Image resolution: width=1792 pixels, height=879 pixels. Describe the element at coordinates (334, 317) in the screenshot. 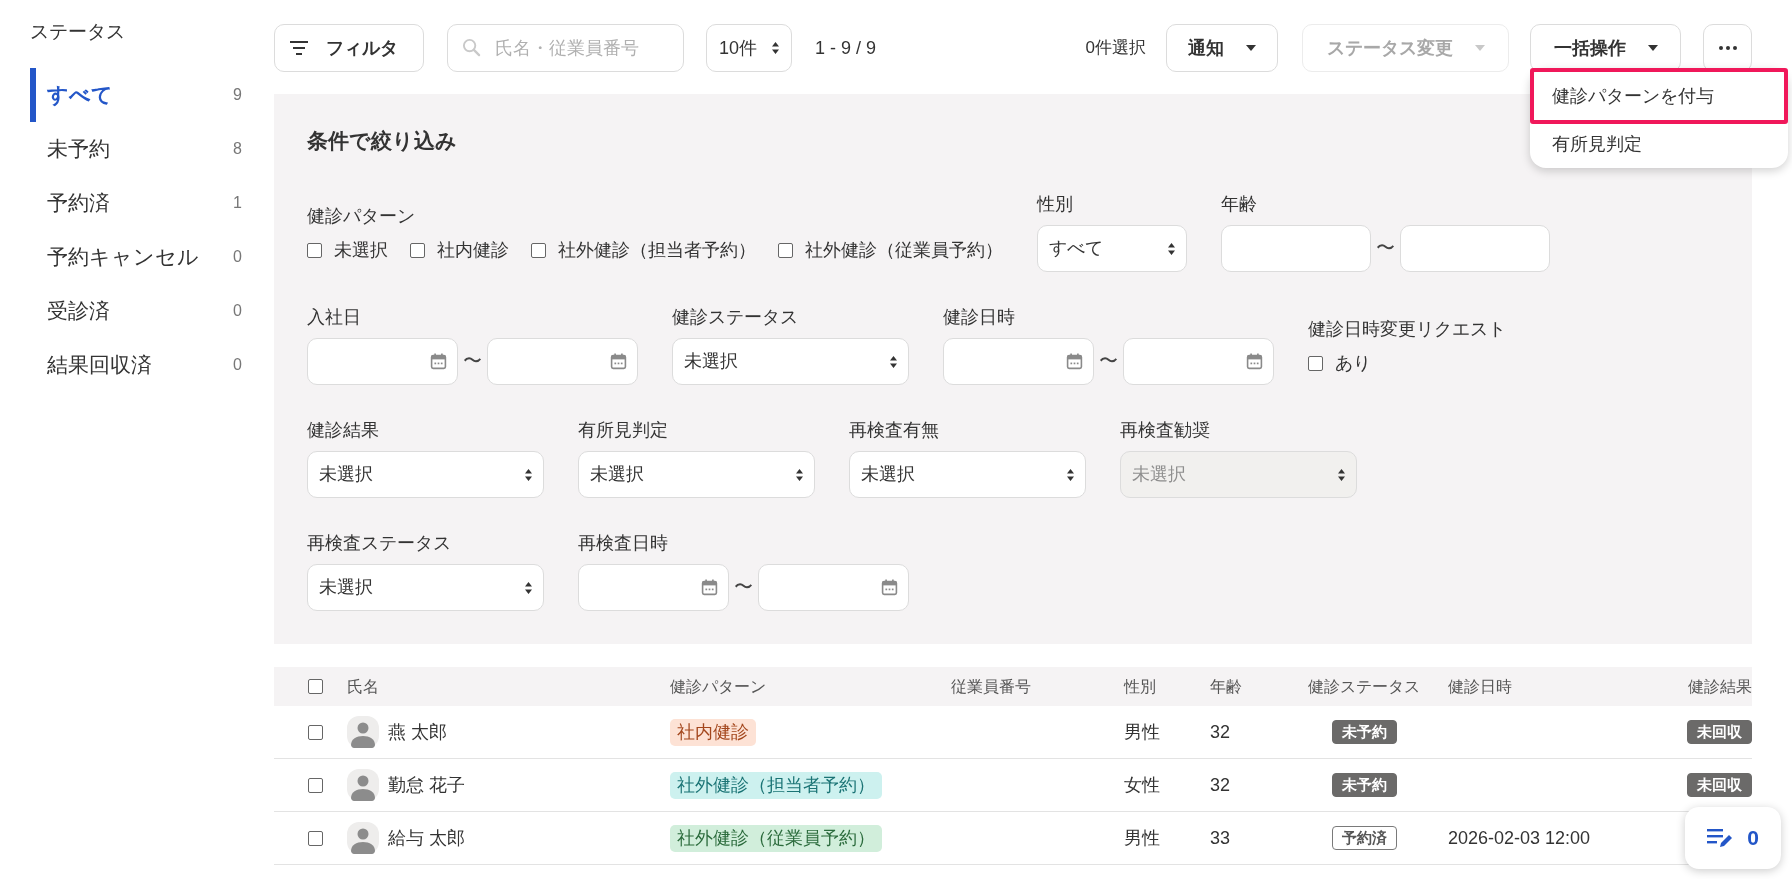

I see `field-label: 入社日` at that location.